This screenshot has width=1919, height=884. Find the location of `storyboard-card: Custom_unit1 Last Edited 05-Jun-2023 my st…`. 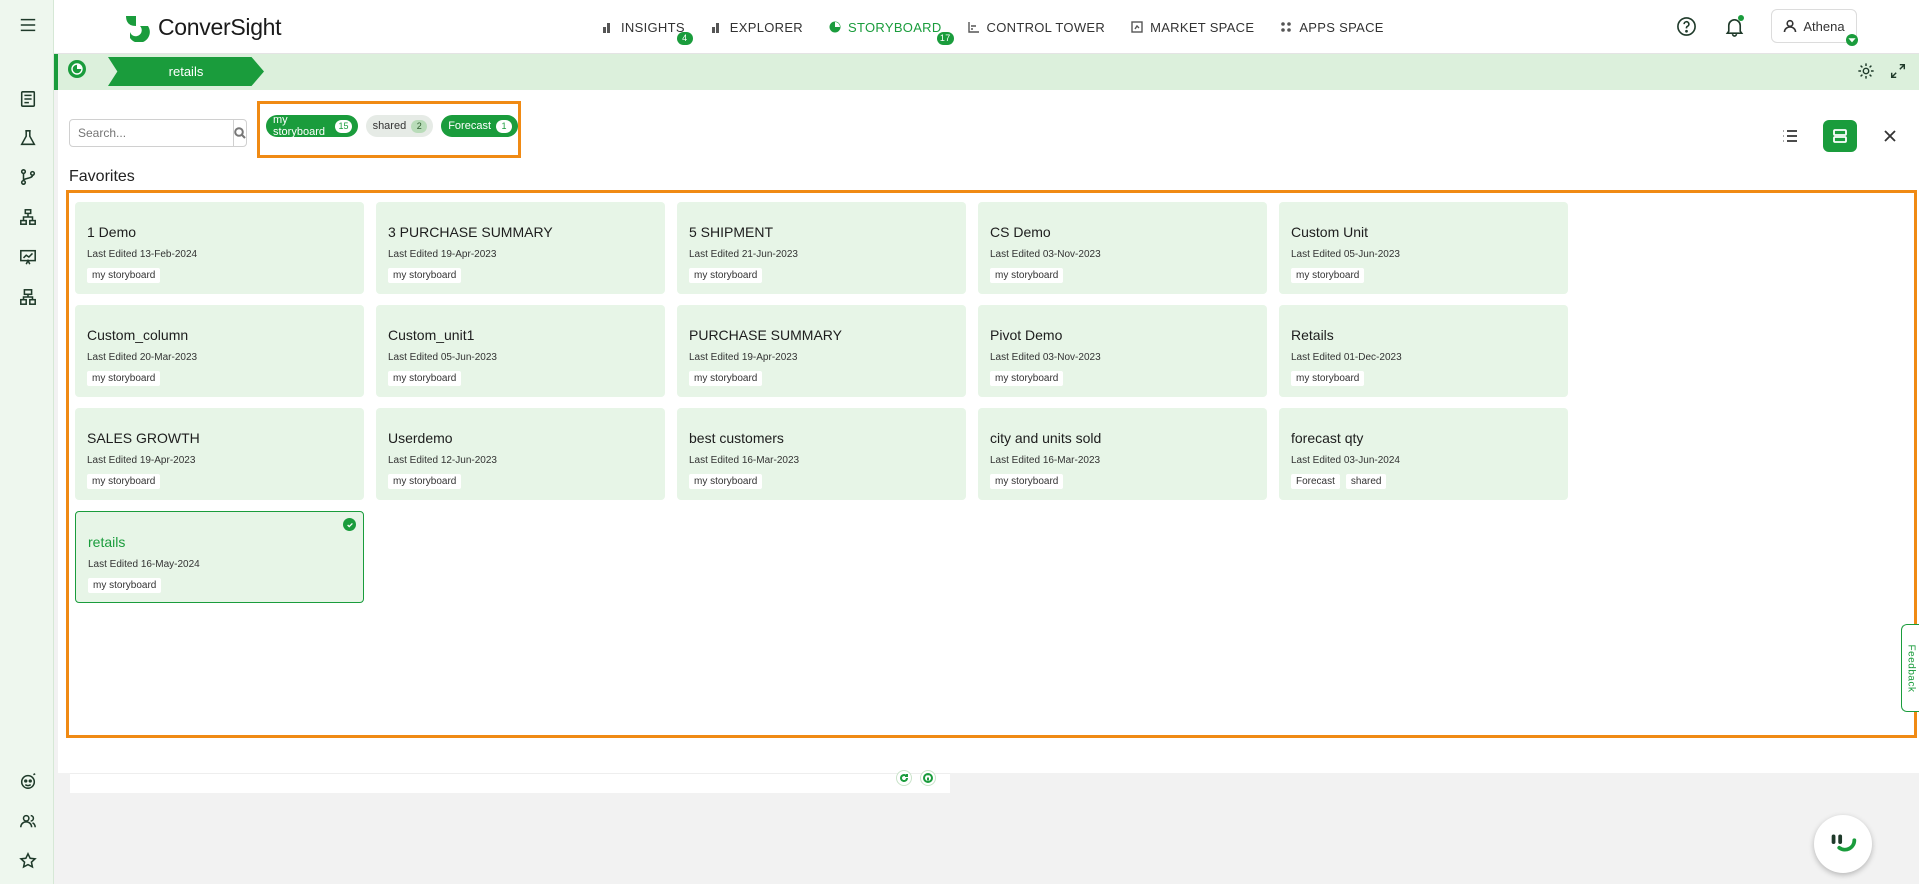

storyboard-card: Custom_unit1 Last Edited 05-Jun-2023 my st… is located at coordinates (520, 351).